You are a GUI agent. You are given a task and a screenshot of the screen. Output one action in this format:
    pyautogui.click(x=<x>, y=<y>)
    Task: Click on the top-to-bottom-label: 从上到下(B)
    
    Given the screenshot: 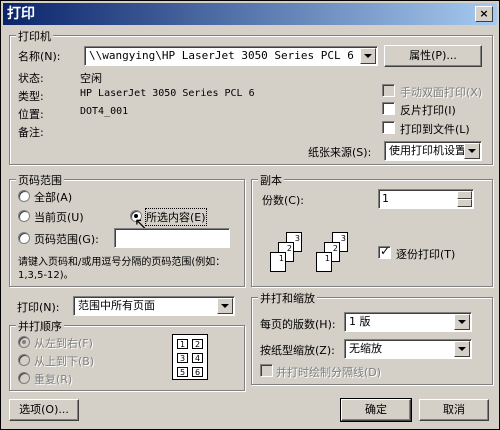 What is the action you would take?
    pyautogui.click(x=64, y=361)
    